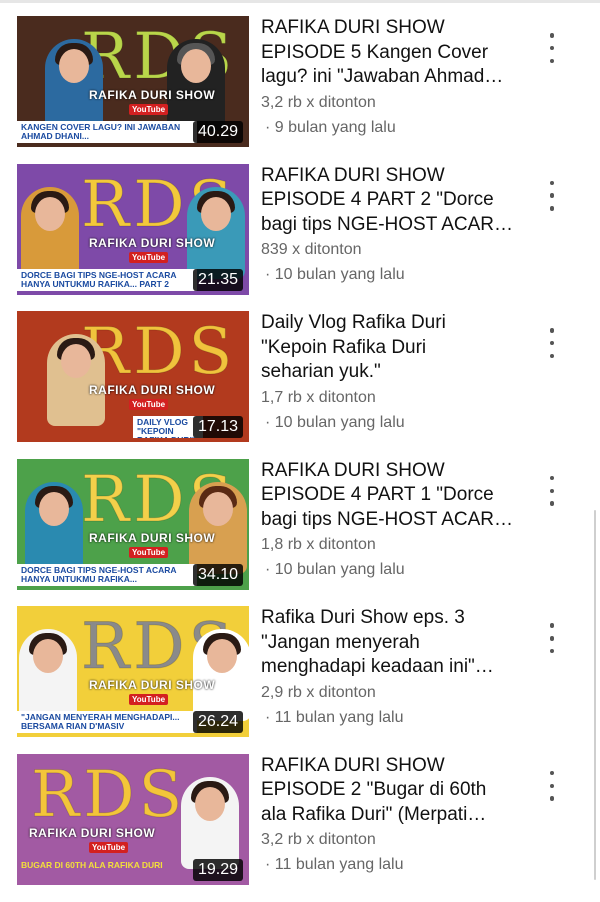  Describe the element at coordinates (330, 127) in the screenshot. I see `upload-age: · 9 bulan yang lalu` at that location.